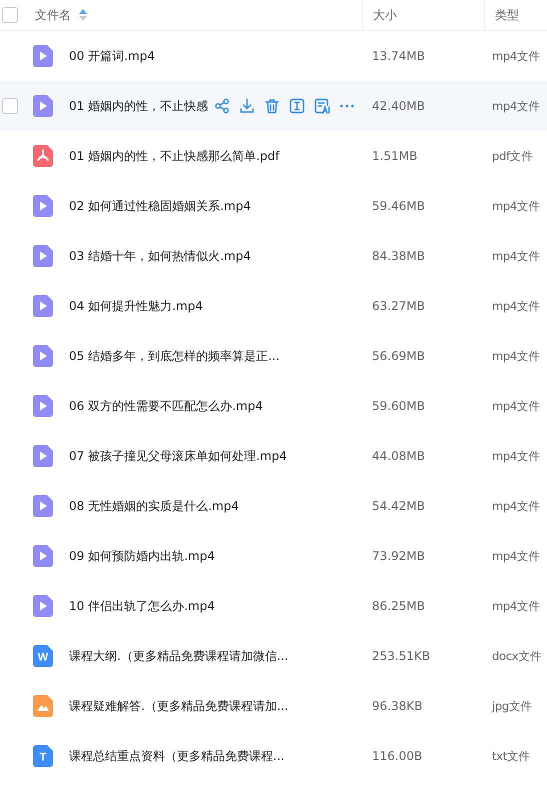  What do you see at coordinates (397, 706) in the screenshot?
I see `file-size: 96.38KB` at bounding box center [397, 706].